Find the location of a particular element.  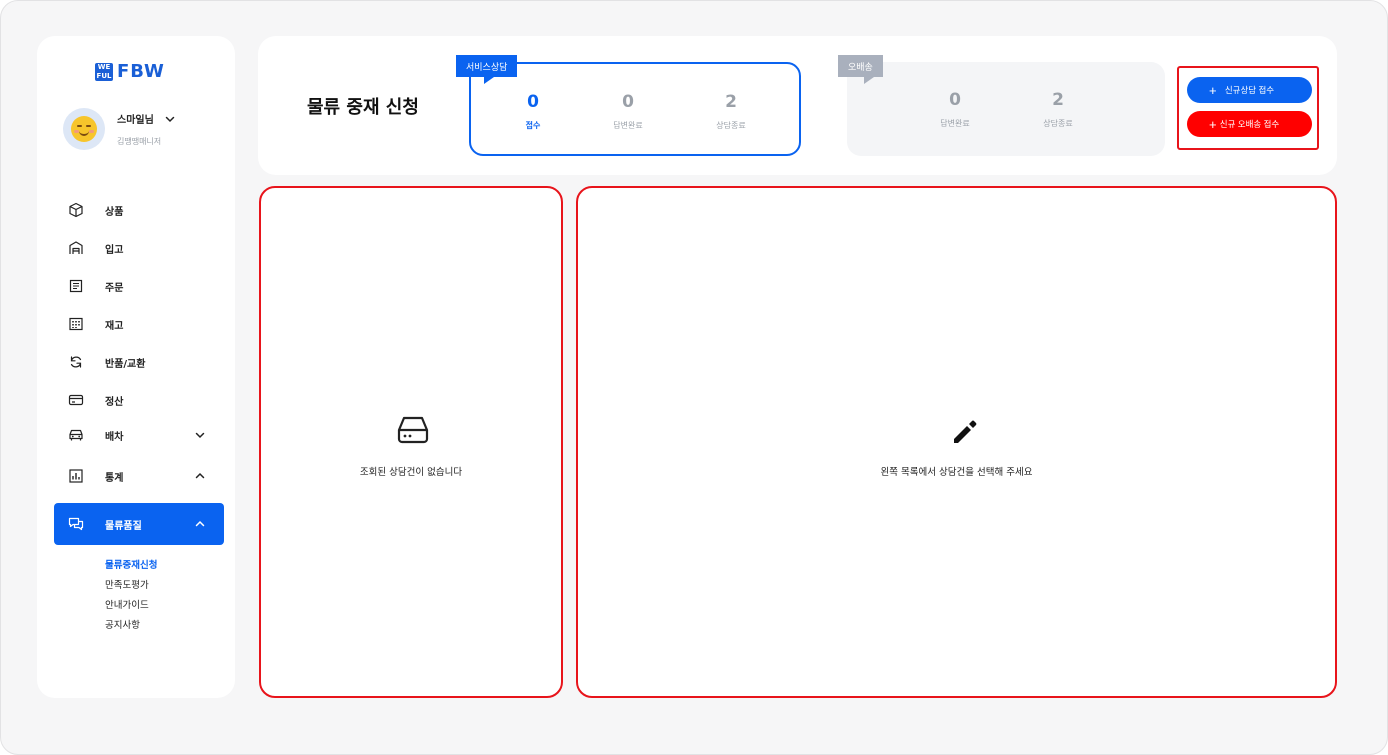

profile-name: 스마일님 is located at coordinates (135, 120).